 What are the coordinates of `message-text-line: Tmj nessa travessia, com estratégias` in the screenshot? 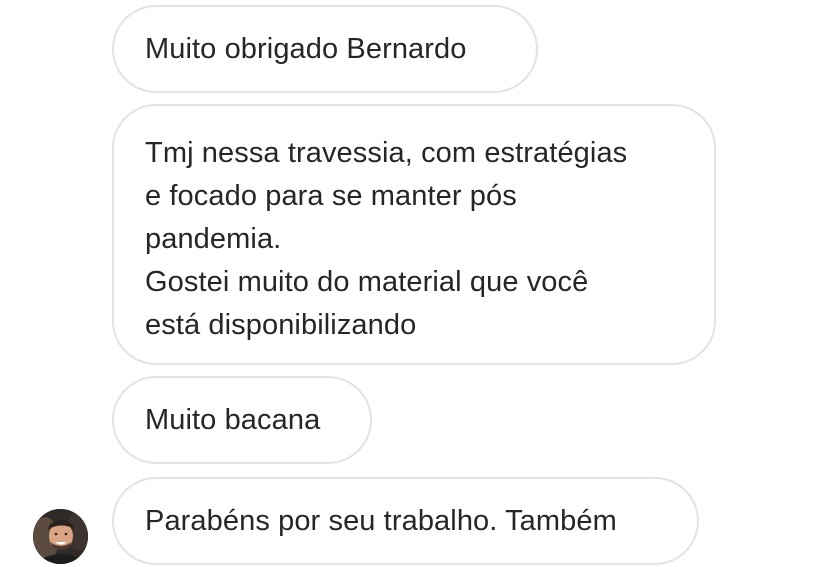 It's located at (386, 153).